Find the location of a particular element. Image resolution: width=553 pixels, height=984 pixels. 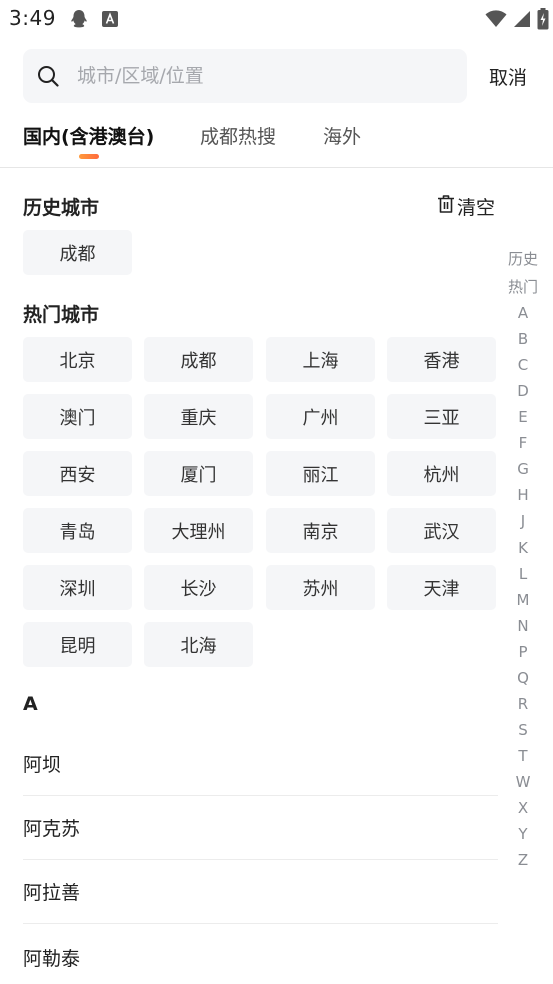

city-list-item: 阿拉善 is located at coordinates (260, 892).